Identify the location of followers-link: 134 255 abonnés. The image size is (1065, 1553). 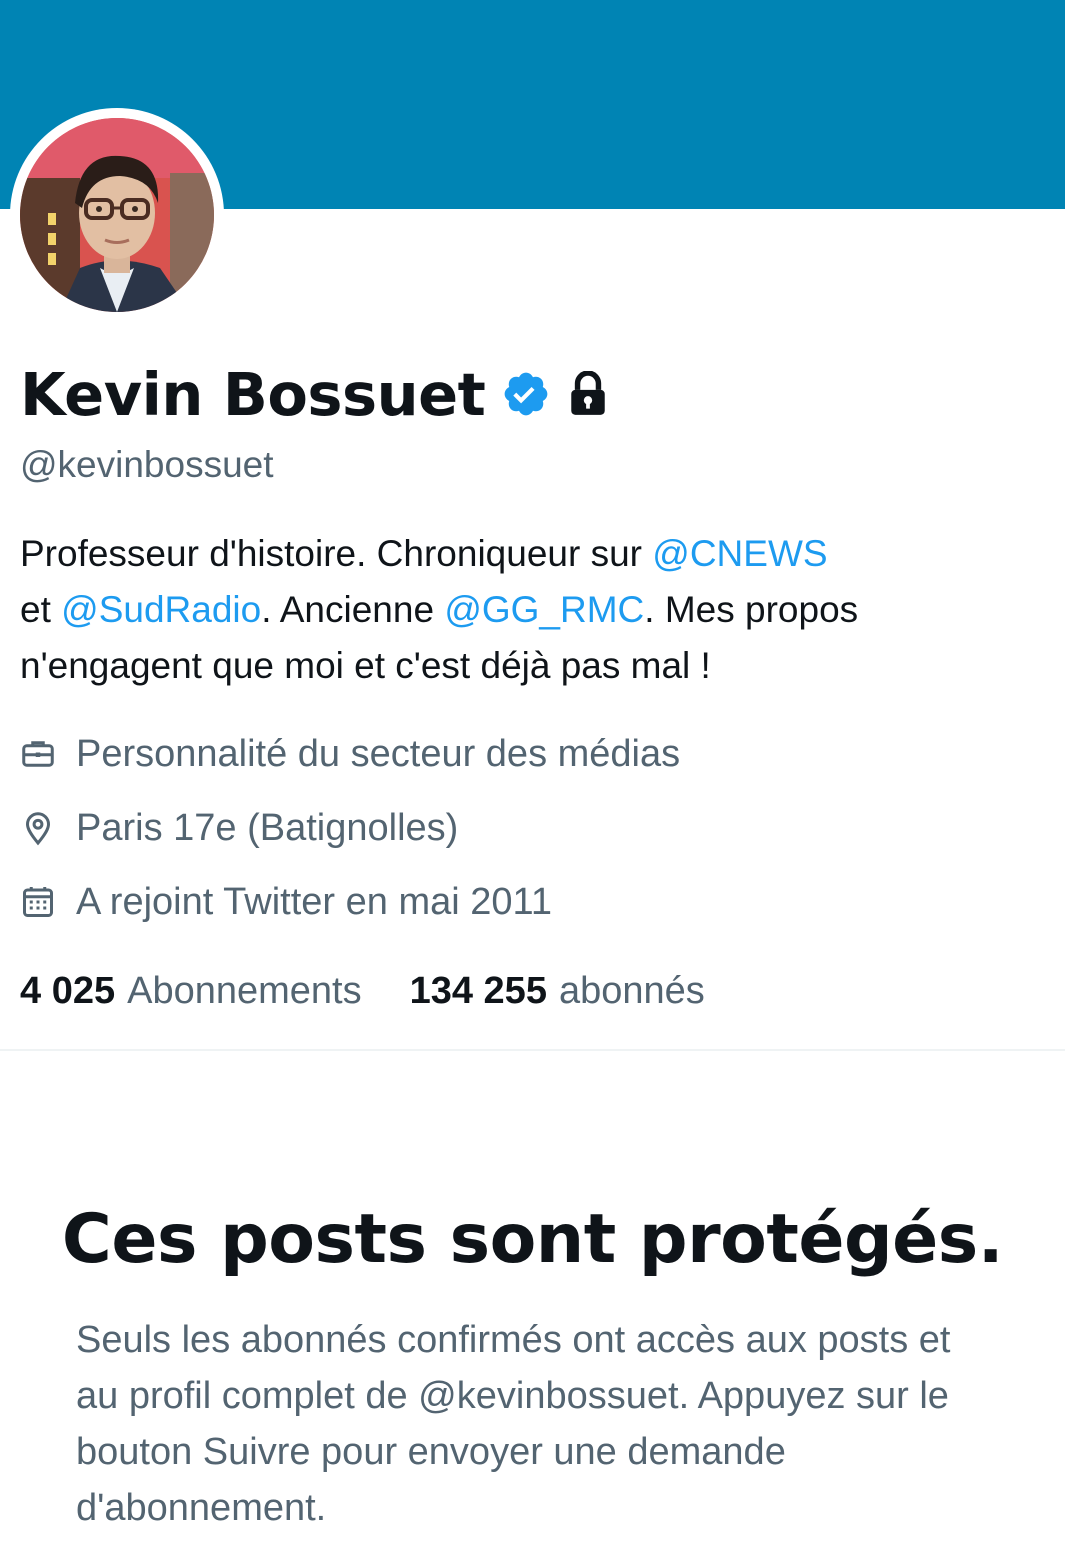
(557, 991).